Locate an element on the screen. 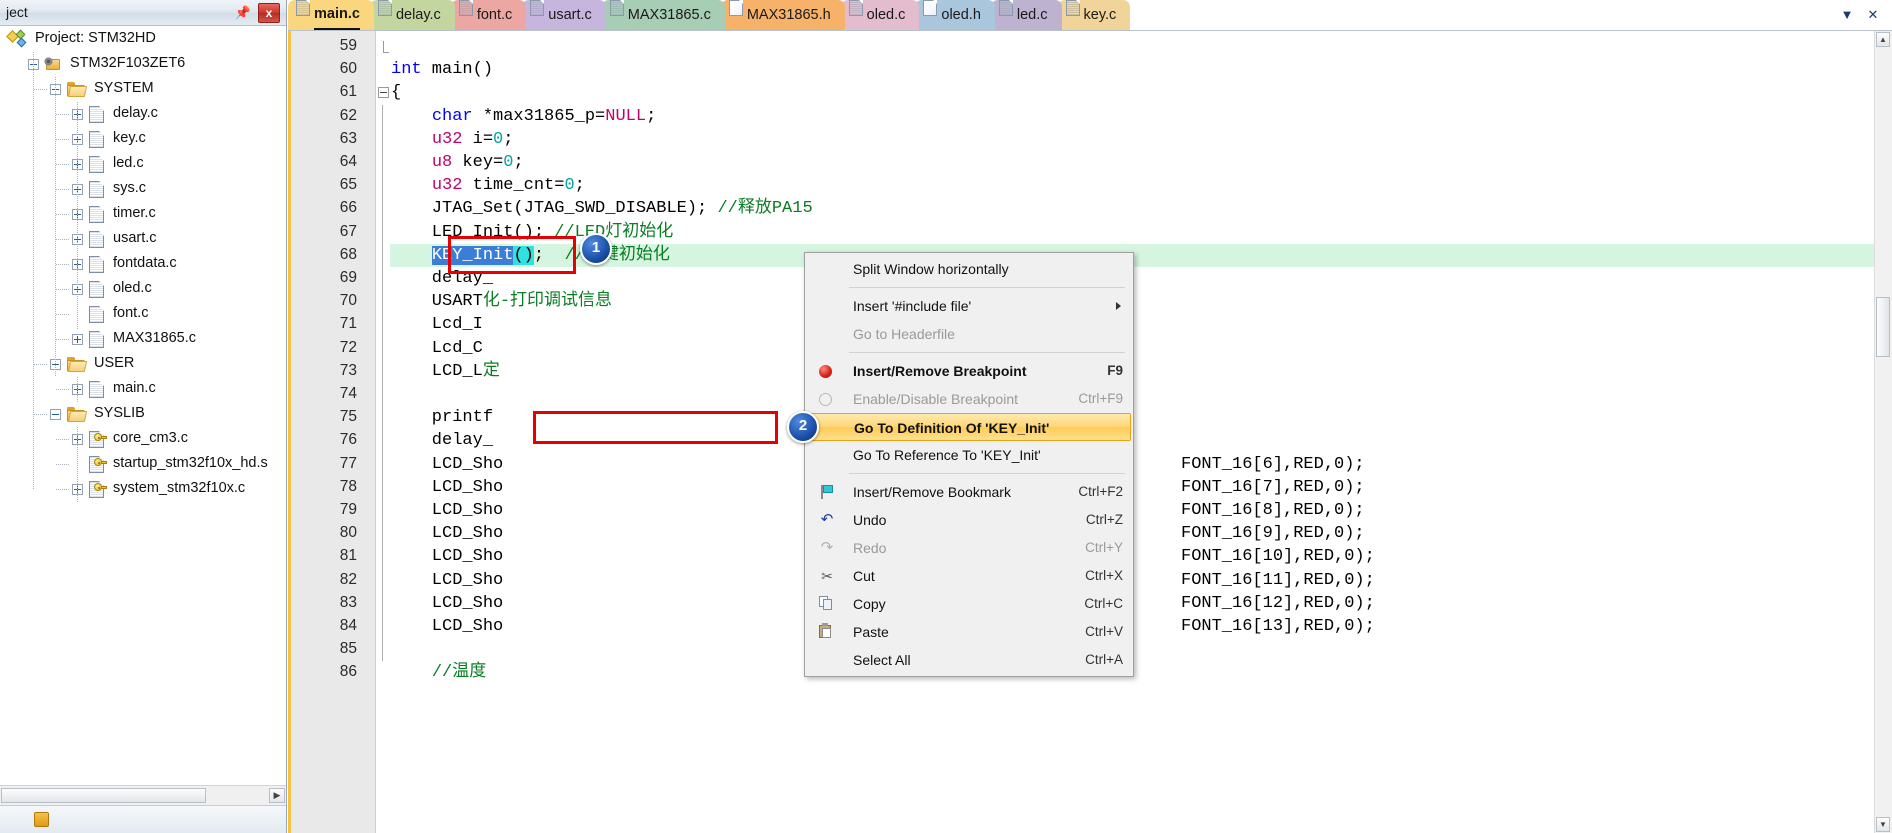 This screenshot has height=833, width=1892. vscroll-thumb is located at coordinates (1883, 327).